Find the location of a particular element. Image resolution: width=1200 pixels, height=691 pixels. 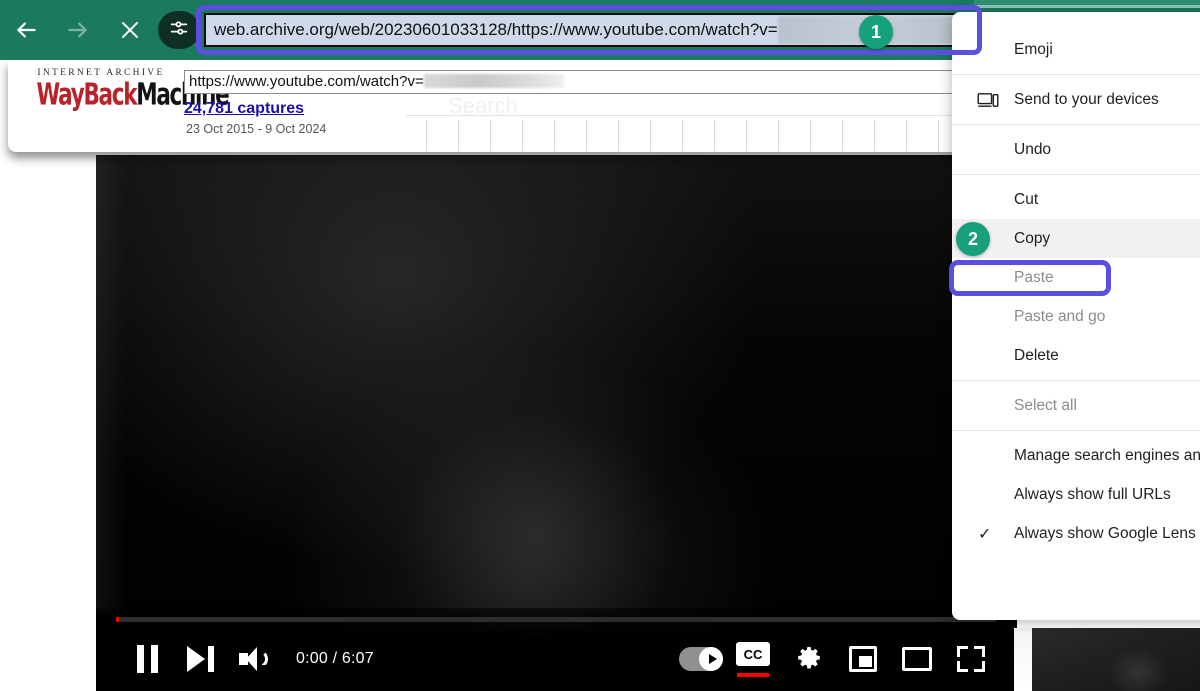

menu-label: Copy is located at coordinates (1032, 238).